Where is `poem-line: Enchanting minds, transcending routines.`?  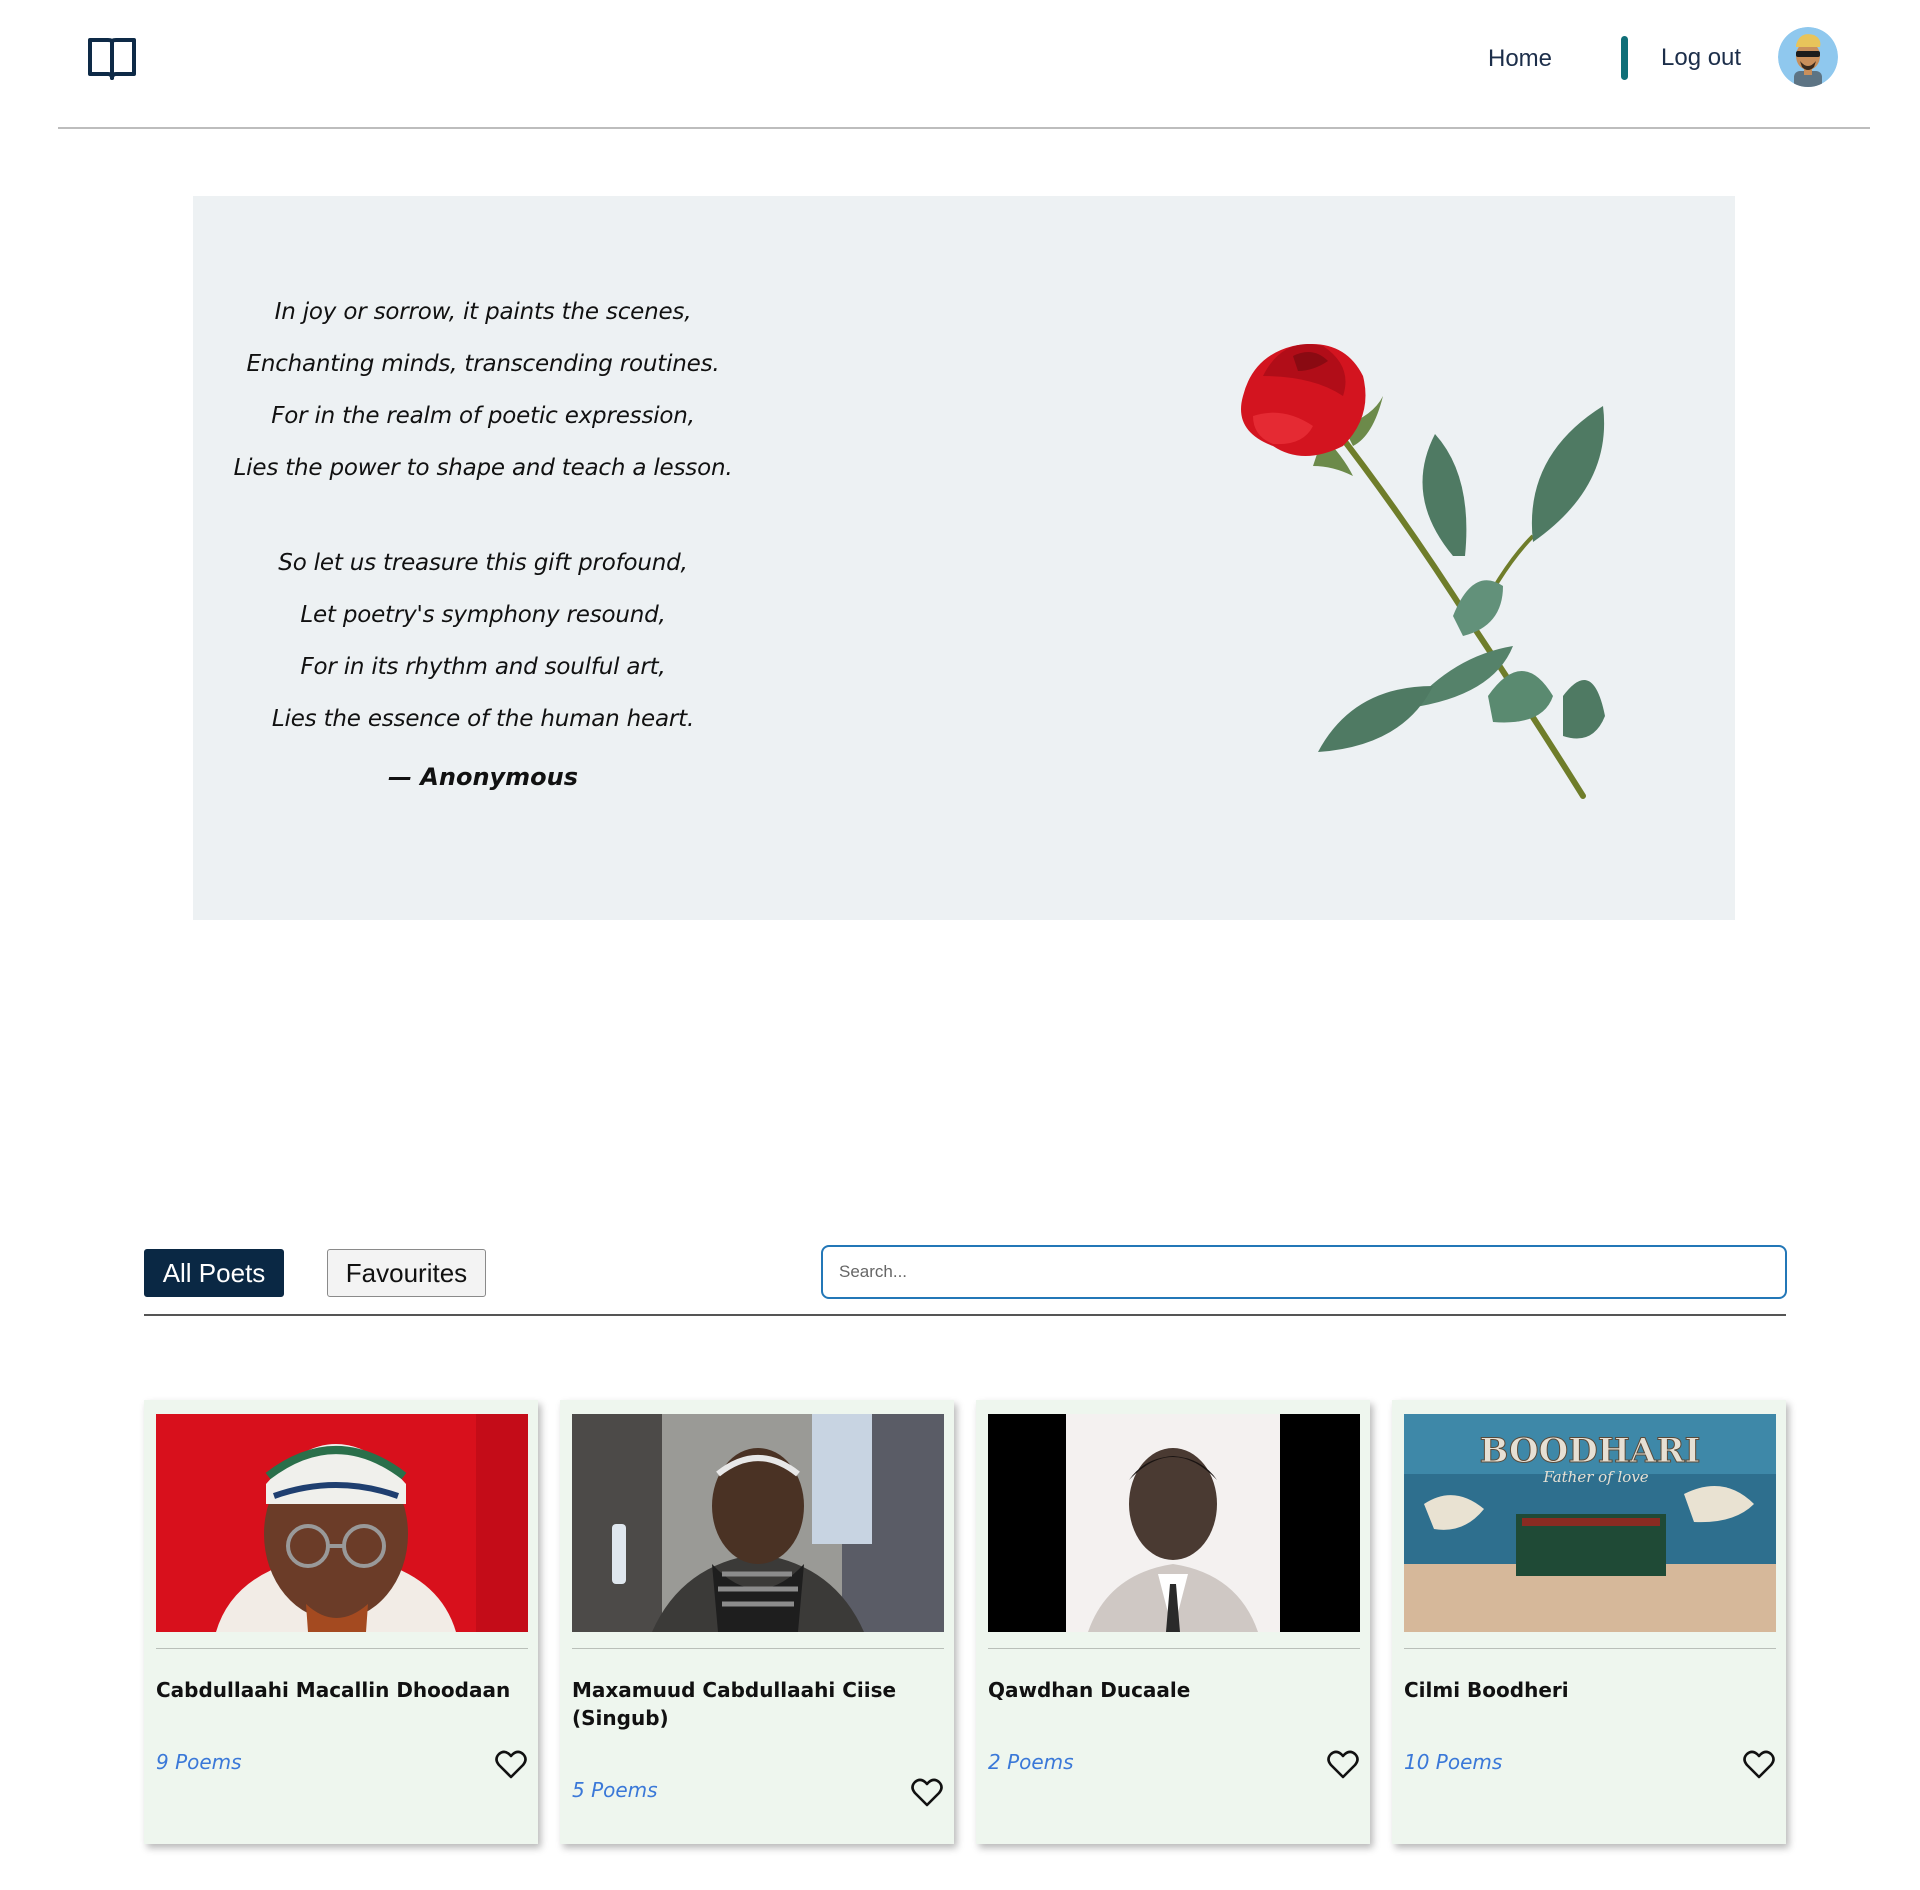
poem-line: Enchanting minds, transcending routines. is located at coordinates (483, 364).